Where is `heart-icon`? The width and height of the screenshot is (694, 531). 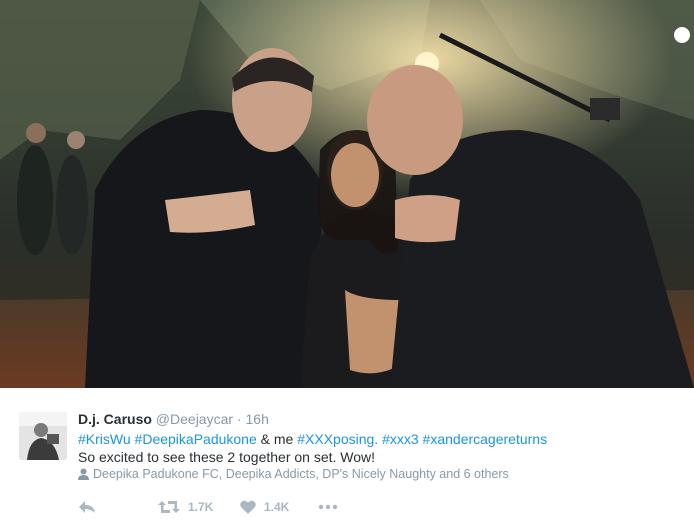 heart-icon is located at coordinates (248, 507).